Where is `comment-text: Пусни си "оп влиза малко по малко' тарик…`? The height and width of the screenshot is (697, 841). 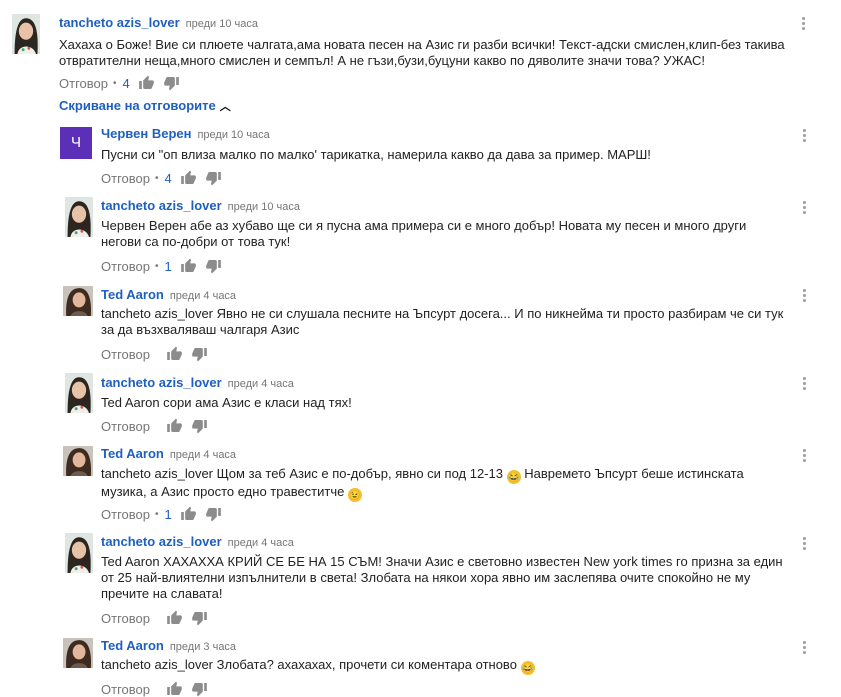
comment-text: Пусни си "оп влиза малко по малко' тарик… is located at coordinates (376, 154).